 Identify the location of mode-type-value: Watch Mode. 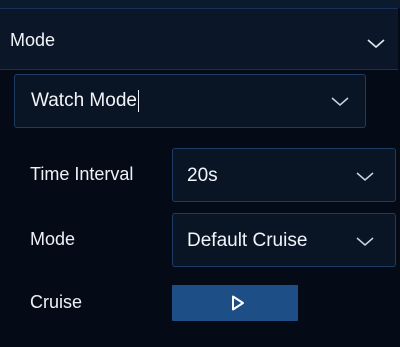
(85, 101).